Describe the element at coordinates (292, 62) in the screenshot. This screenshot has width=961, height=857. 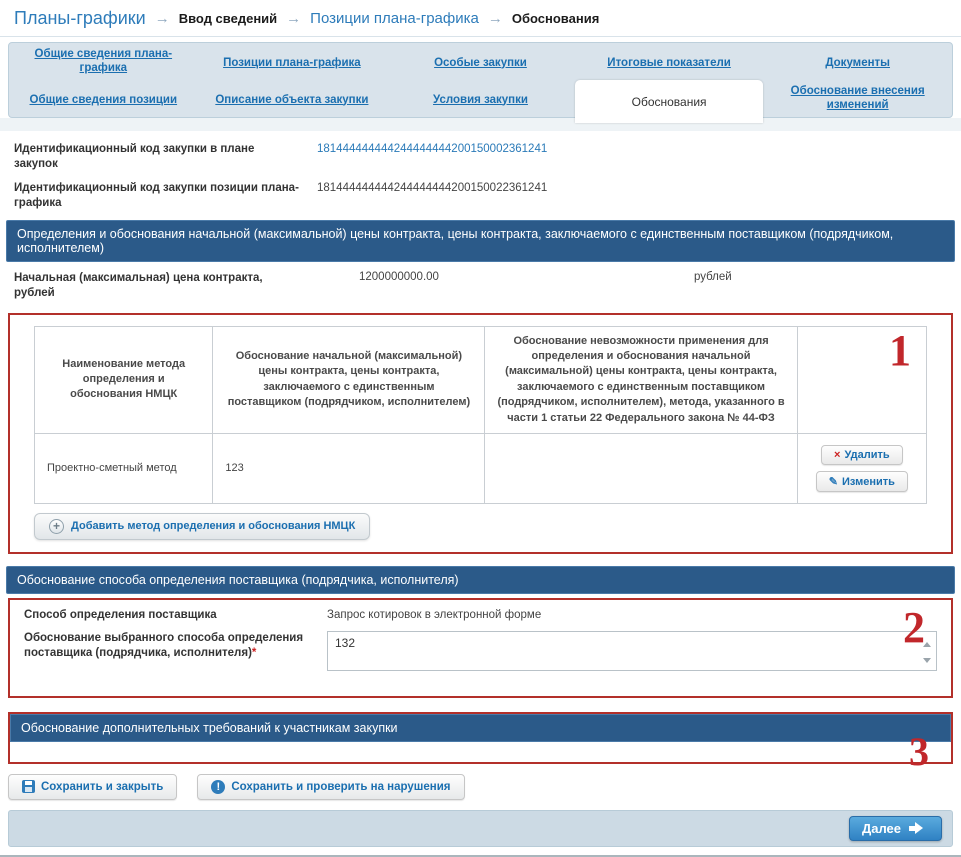
I see `tab-plan-positions: Позиции плана-графика` at that location.